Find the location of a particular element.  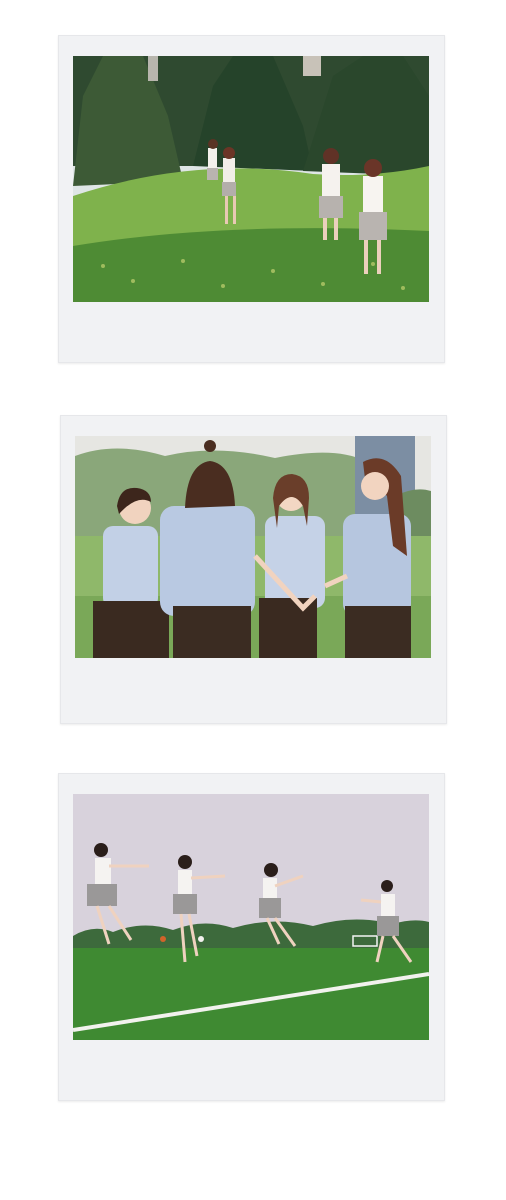

photo-girls-holding-hands is located at coordinates (253, 547).